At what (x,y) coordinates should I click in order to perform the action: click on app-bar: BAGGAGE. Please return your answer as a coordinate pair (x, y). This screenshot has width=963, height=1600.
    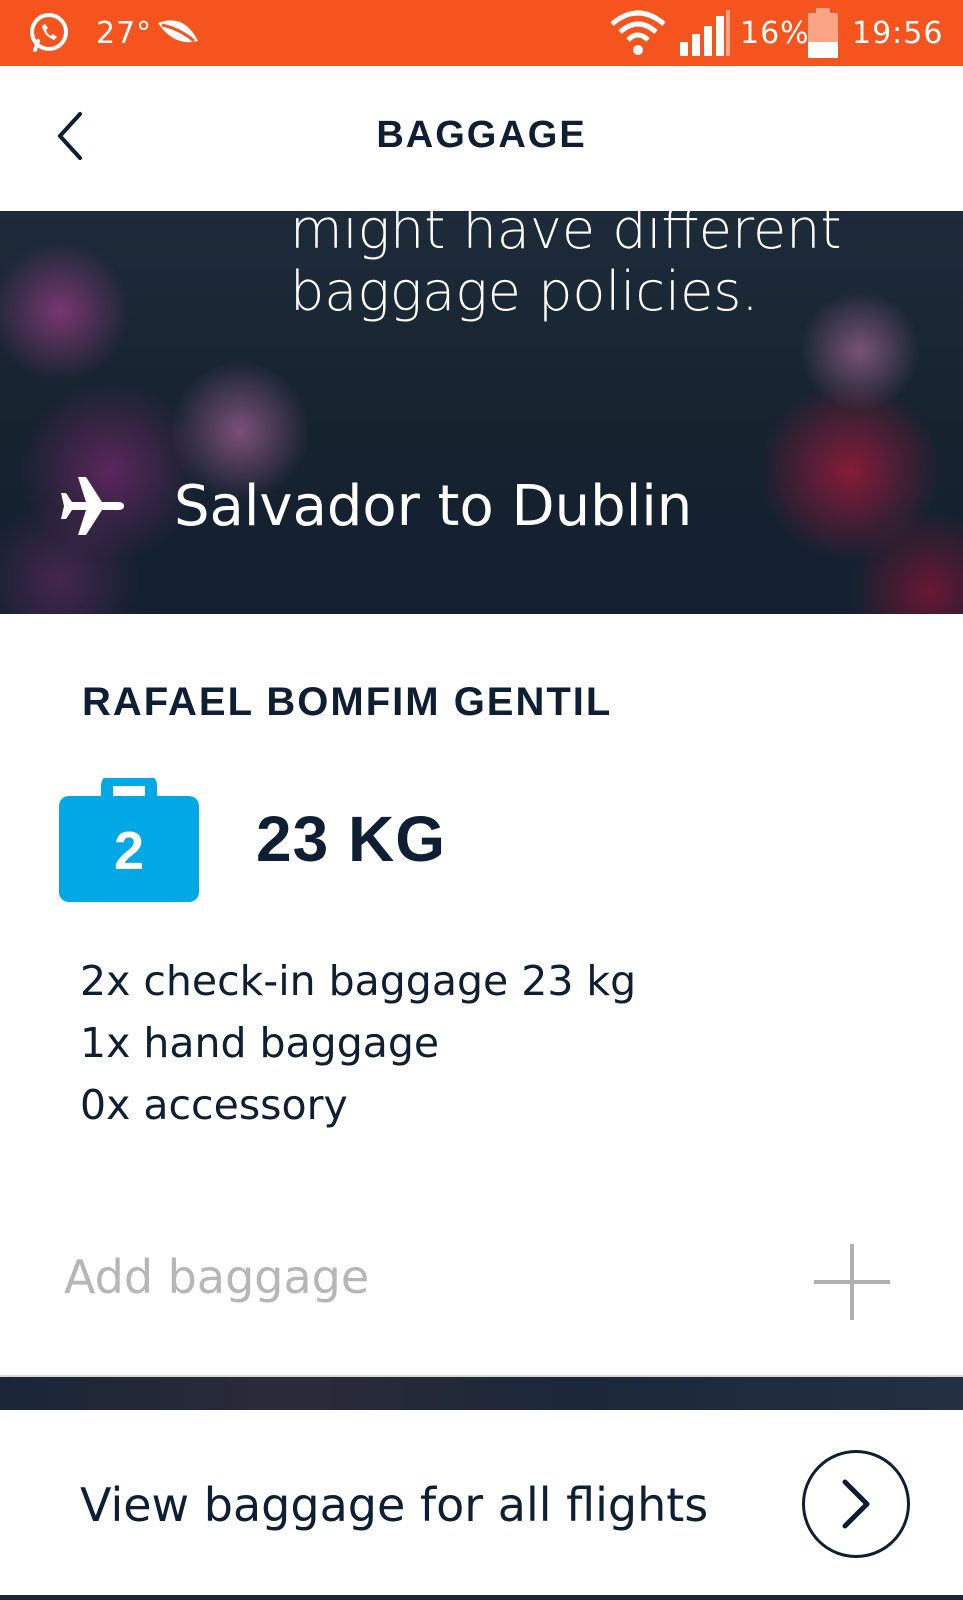
    Looking at the image, I should click on (481, 138).